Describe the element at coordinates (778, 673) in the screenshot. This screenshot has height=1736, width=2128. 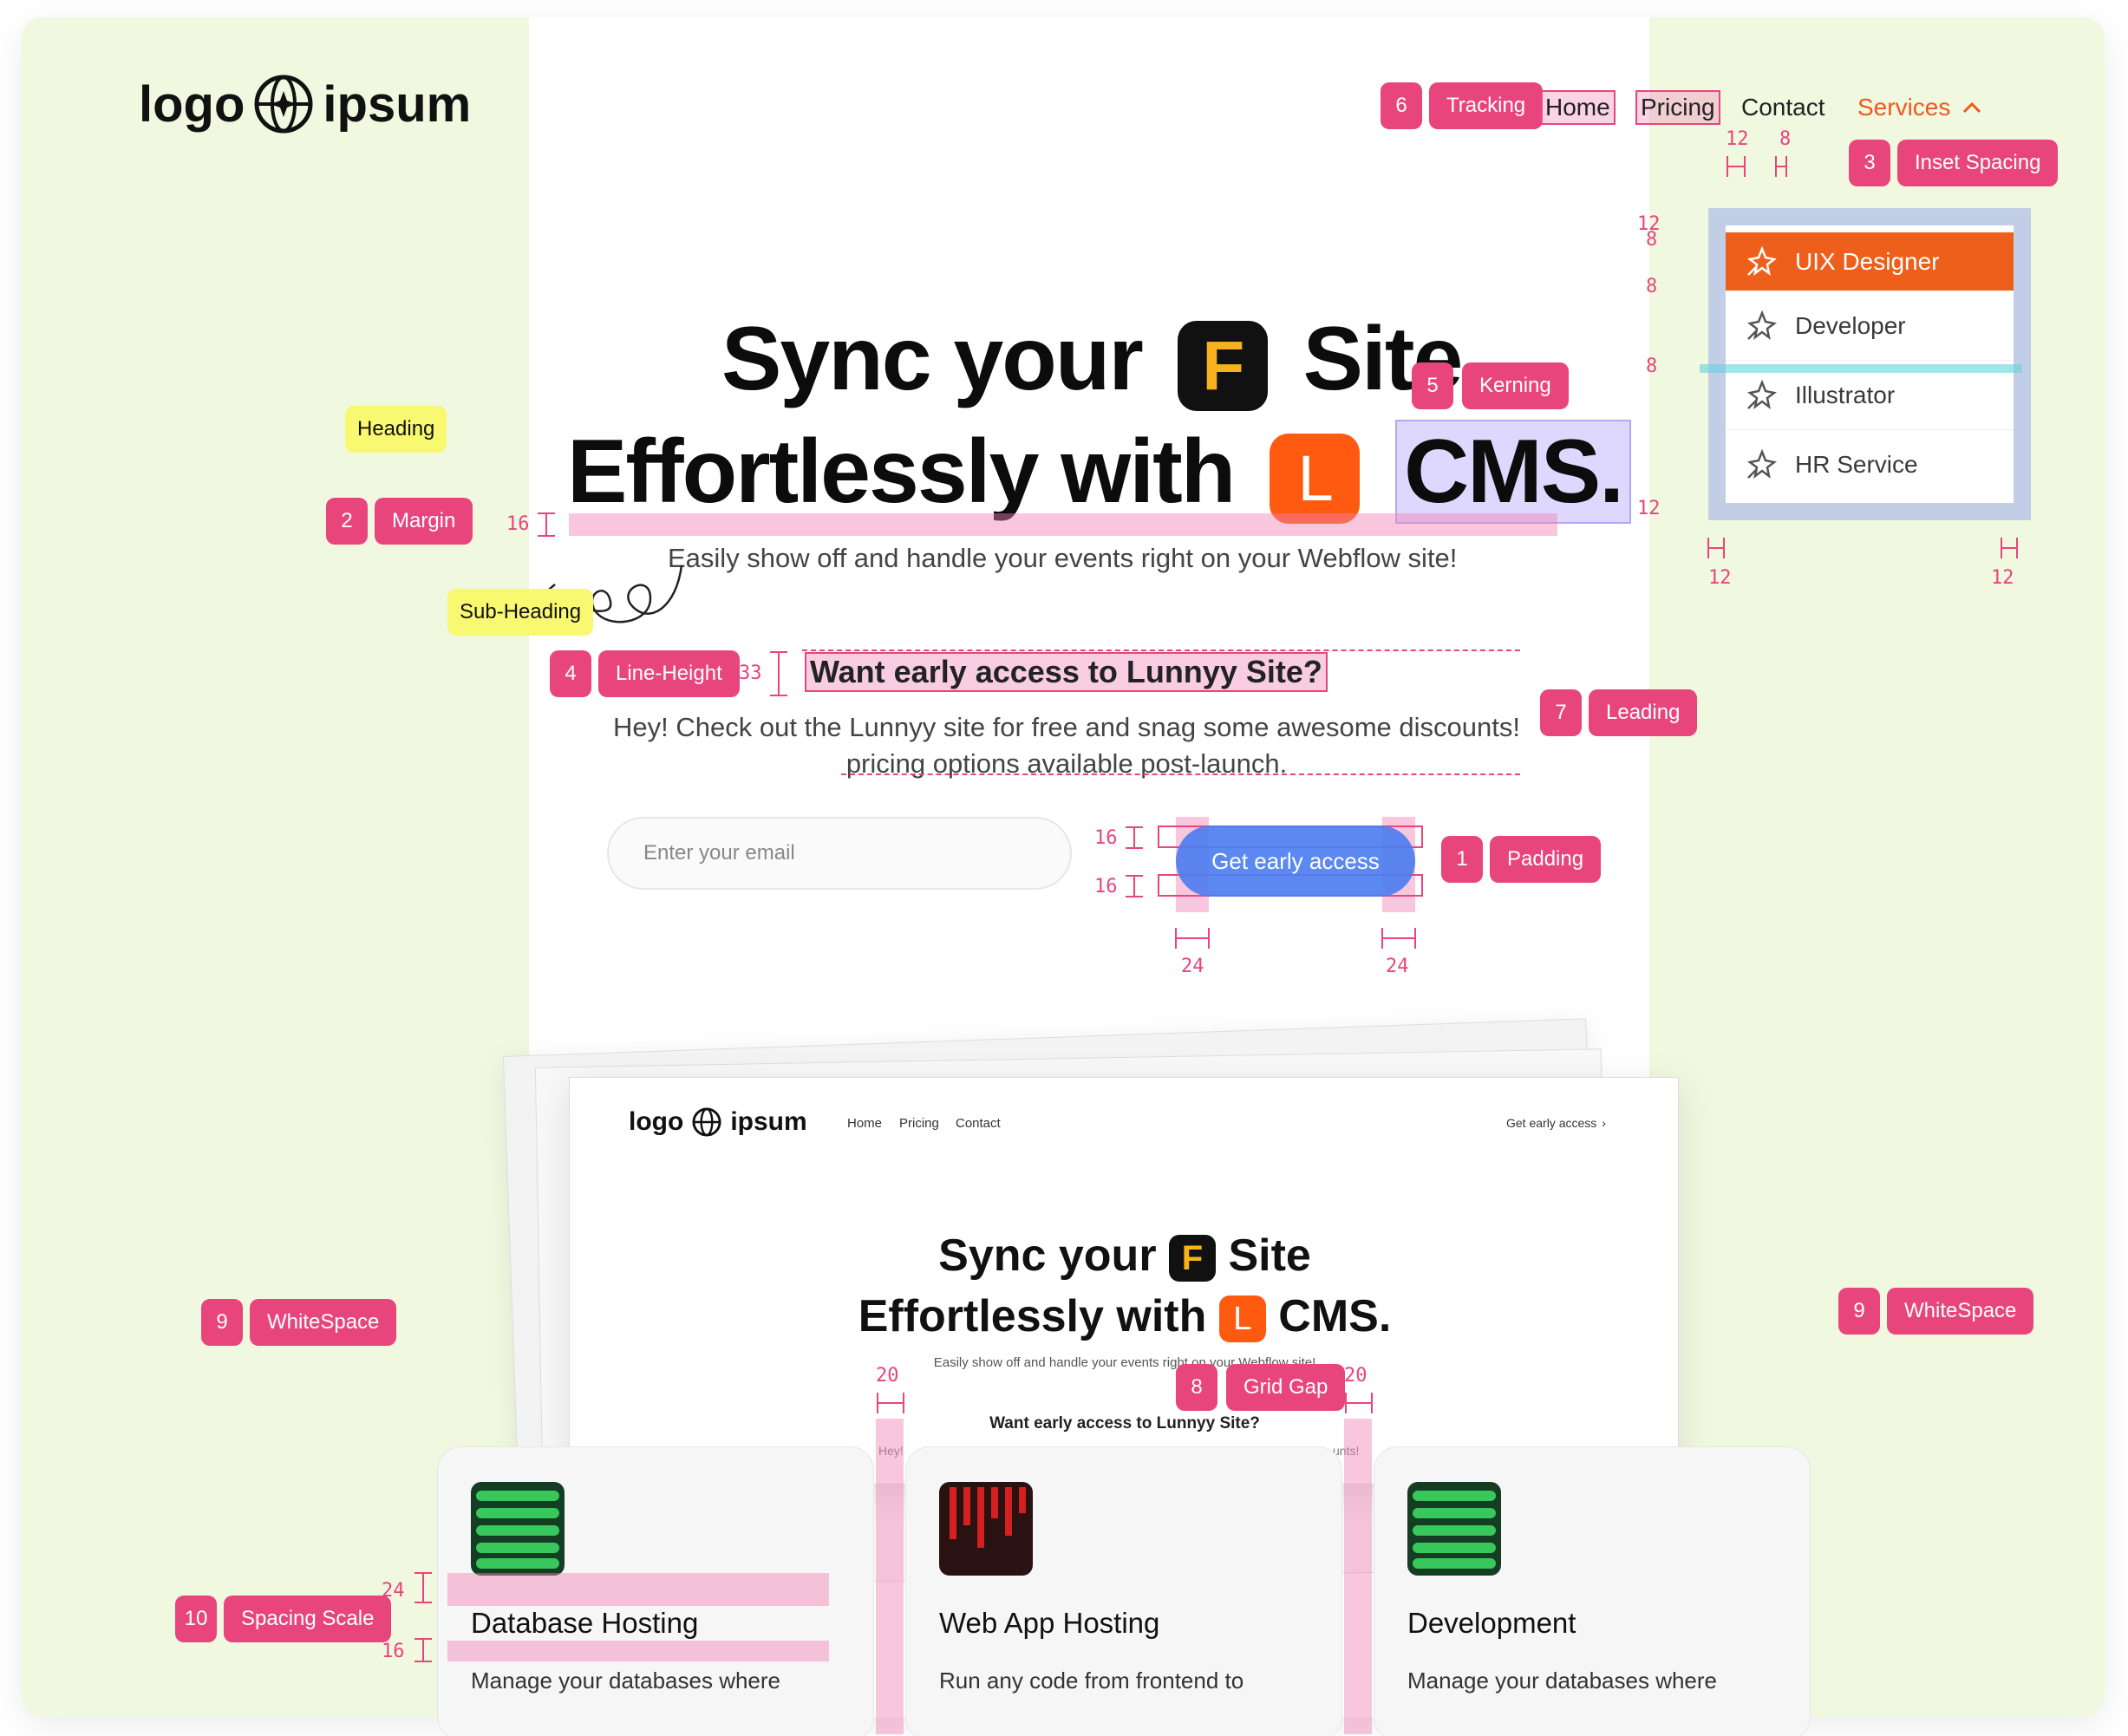
I see `lineheight-measure-icon` at that location.